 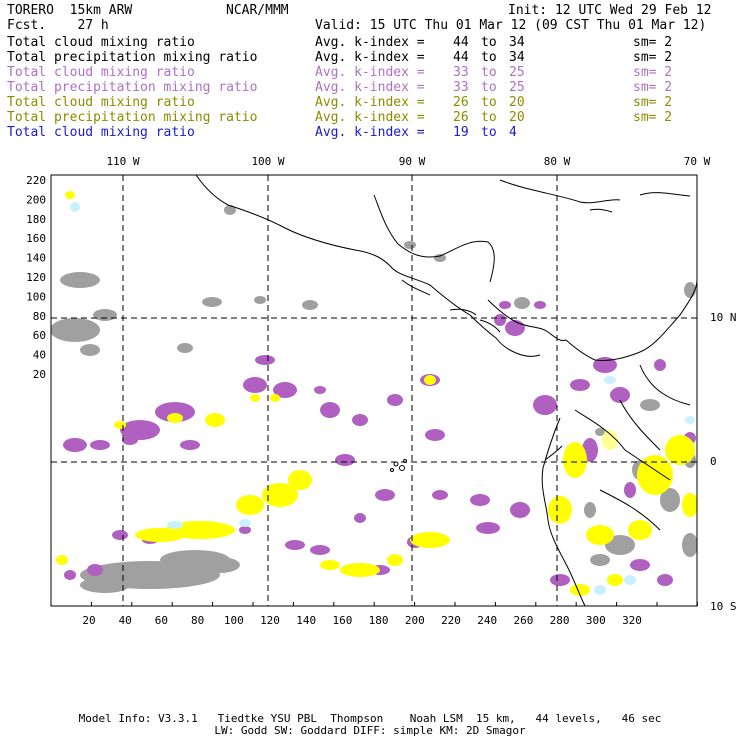 What do you see at coordinates (257, 10) in the screenshot?
I see `center-name: NCAR/MMM` at bounding box center [257, 10].